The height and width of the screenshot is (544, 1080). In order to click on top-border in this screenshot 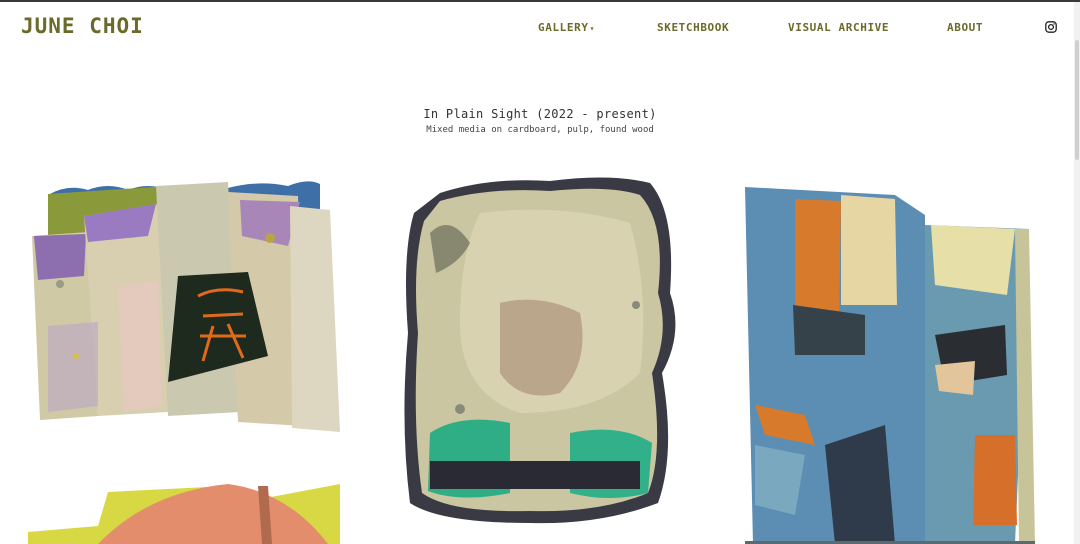, I will do `click(540, 1)`.